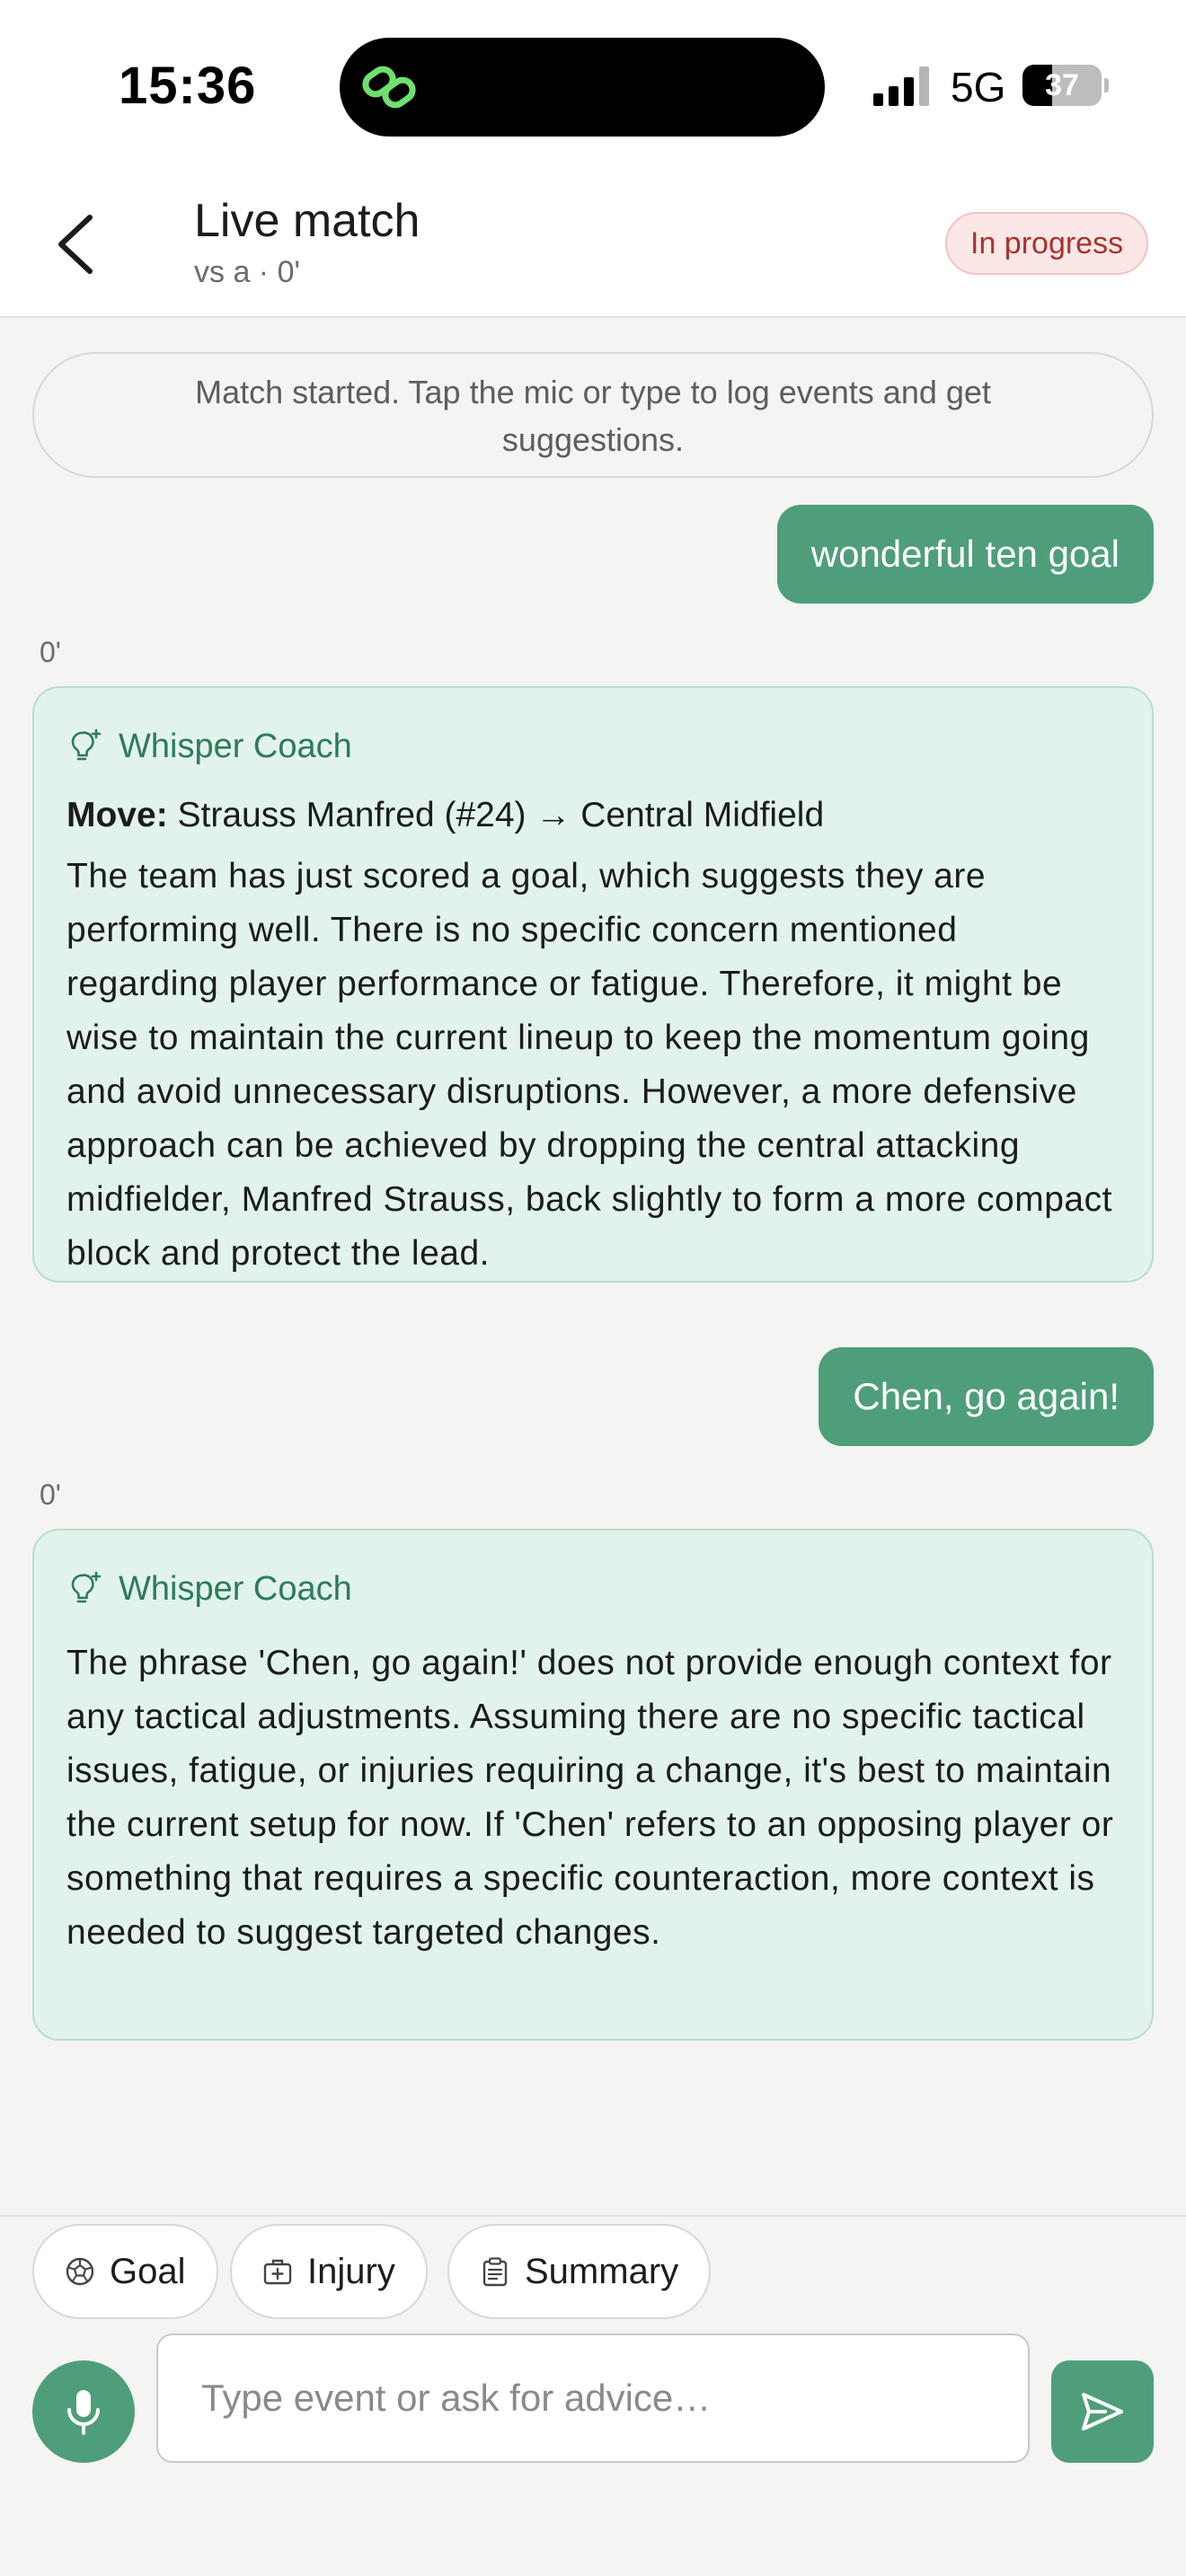  Describe the element at coordinates (389, 87) in the screenshot. I see `link-icon` at that location.